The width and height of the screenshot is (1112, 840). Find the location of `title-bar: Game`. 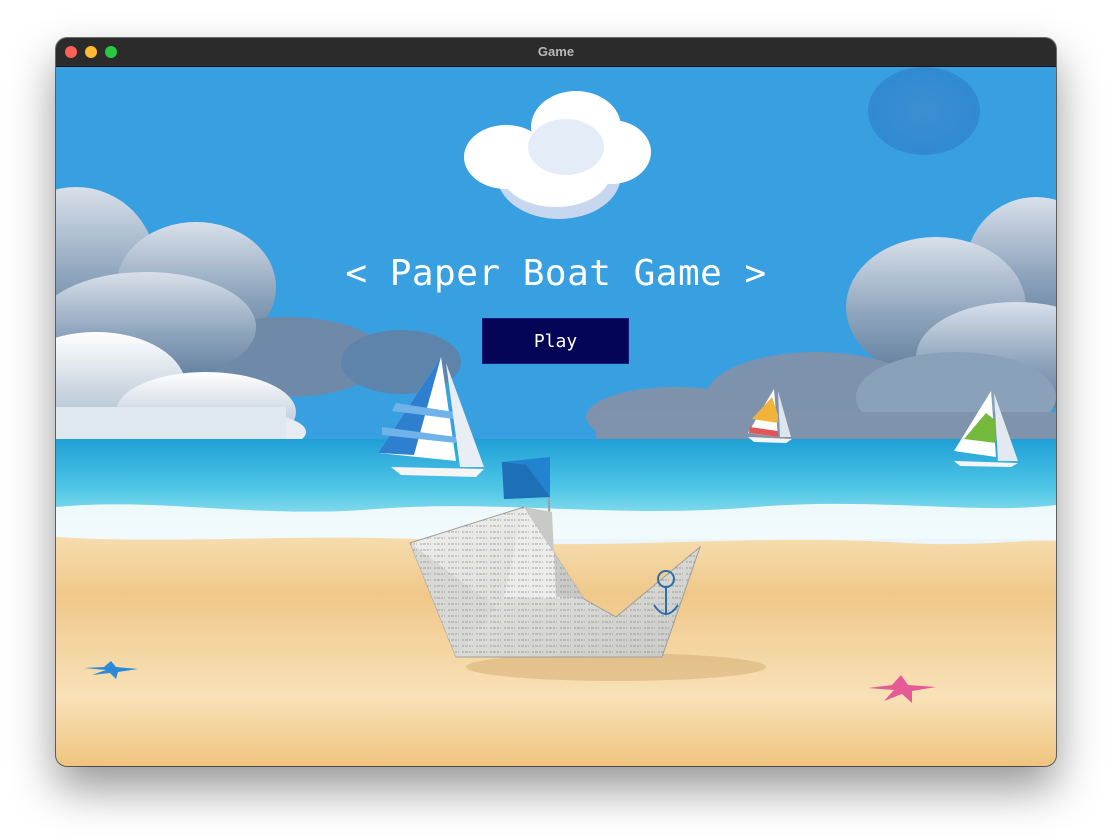

title-bar: Game is located at coordinates (556, 52).